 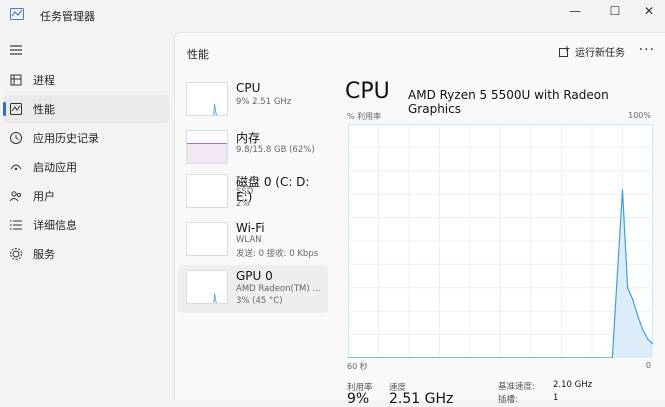 What do you see at coordinates (364, 116) in the screenshot?
I see `y-axis-label: % 利用率` at bounding box center [364, 116].